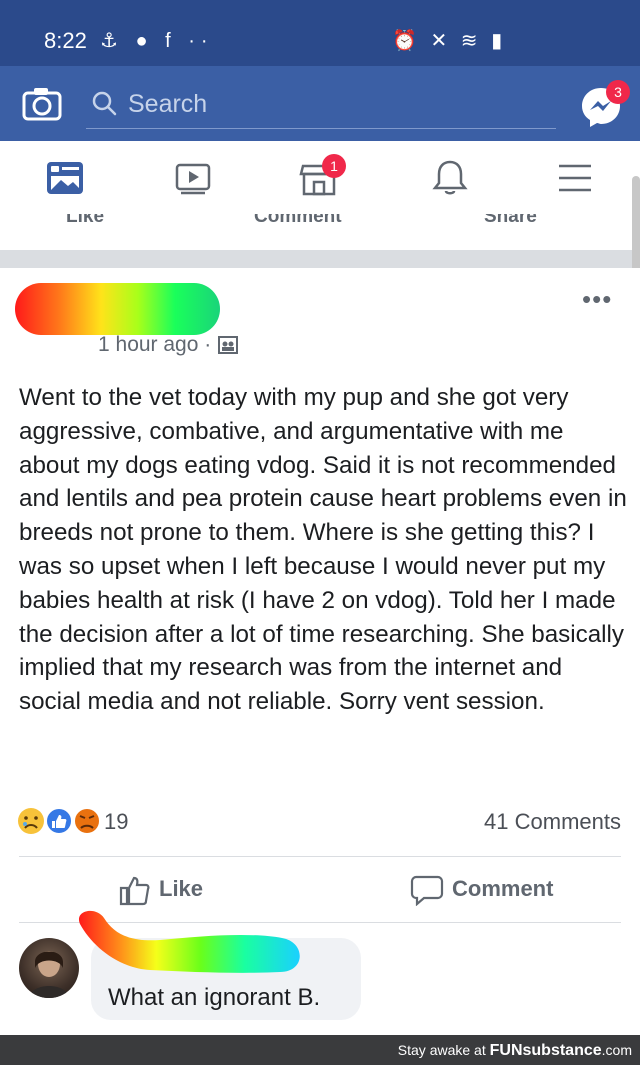  What do you see at coordinates (503, 888) in the screenshot?
I see `comment-label: Comment` at bounding box center [503, 888].